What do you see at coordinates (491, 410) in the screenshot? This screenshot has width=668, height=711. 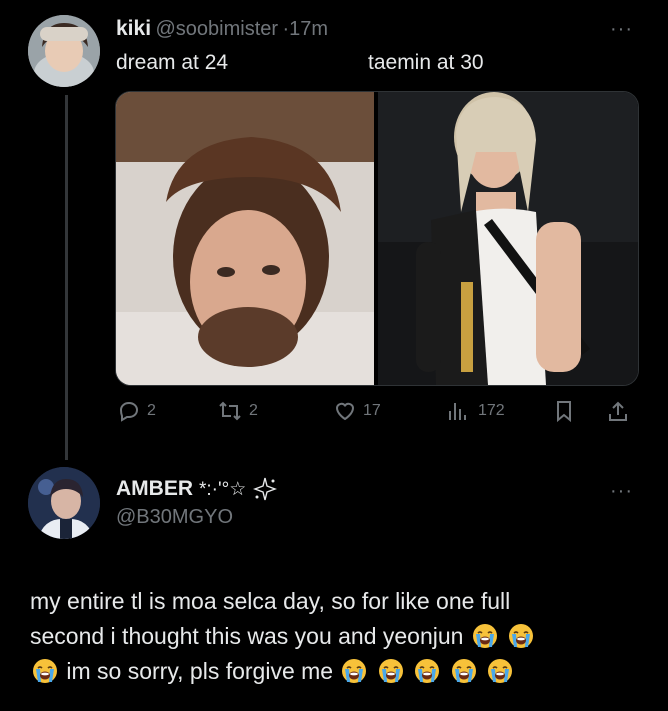 I see `view-count: 172` at bounding box center [491, 410].